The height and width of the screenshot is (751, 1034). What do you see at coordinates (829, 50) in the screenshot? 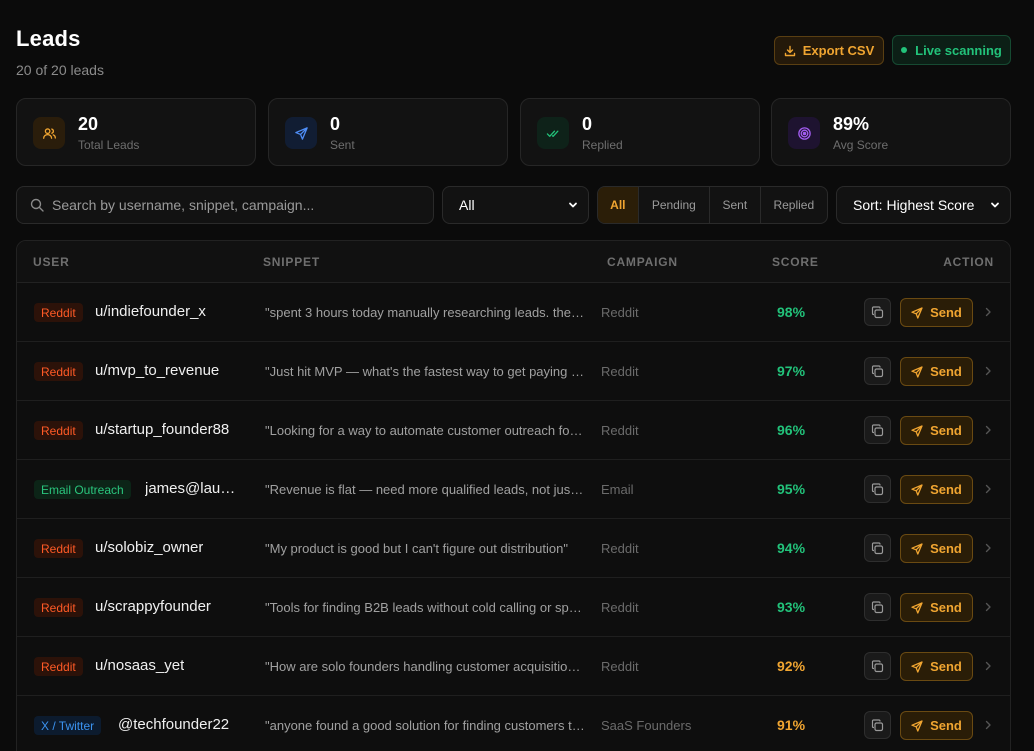
I see `export-csv-button: Export CSV` at bounding box center [829, 50].